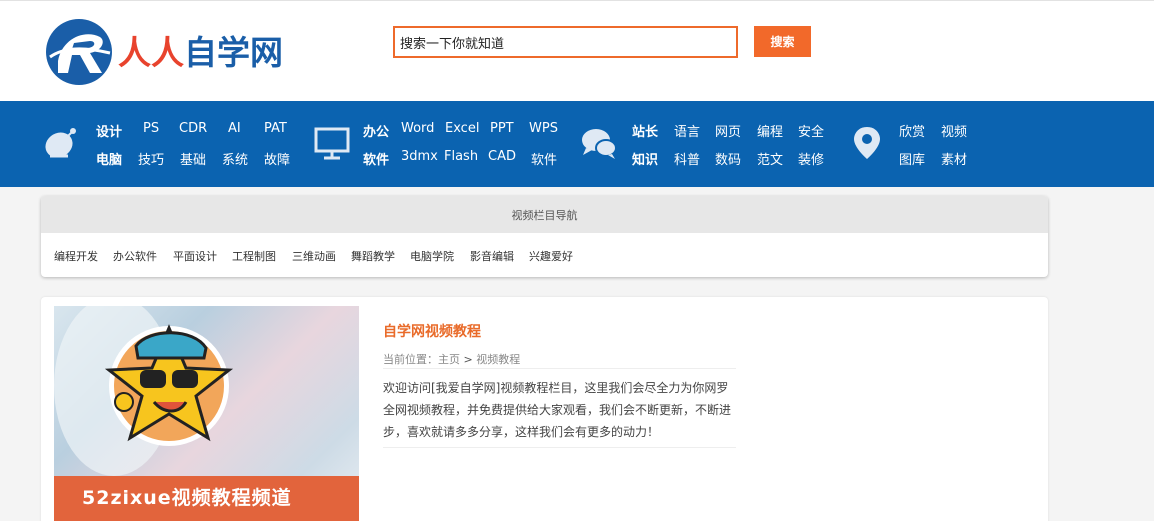  What do you see at coordinates (109, 130) in the screenshot?
I see `nav-item-design: 设计` at bounding box center [109, 130].